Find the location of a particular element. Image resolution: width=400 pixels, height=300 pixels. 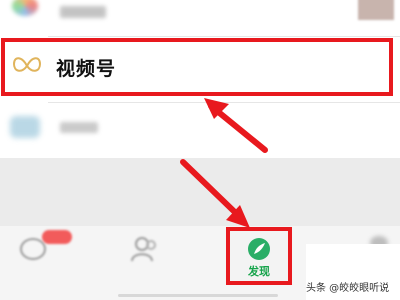

tab-contacts is located at coordinates (145, 256).